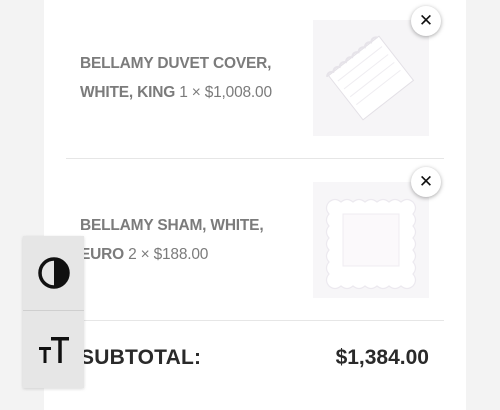 The image size is (500, 410). I want to click on cart-item-quantity-price: 1 × $1,008.00, so click(225, 92).